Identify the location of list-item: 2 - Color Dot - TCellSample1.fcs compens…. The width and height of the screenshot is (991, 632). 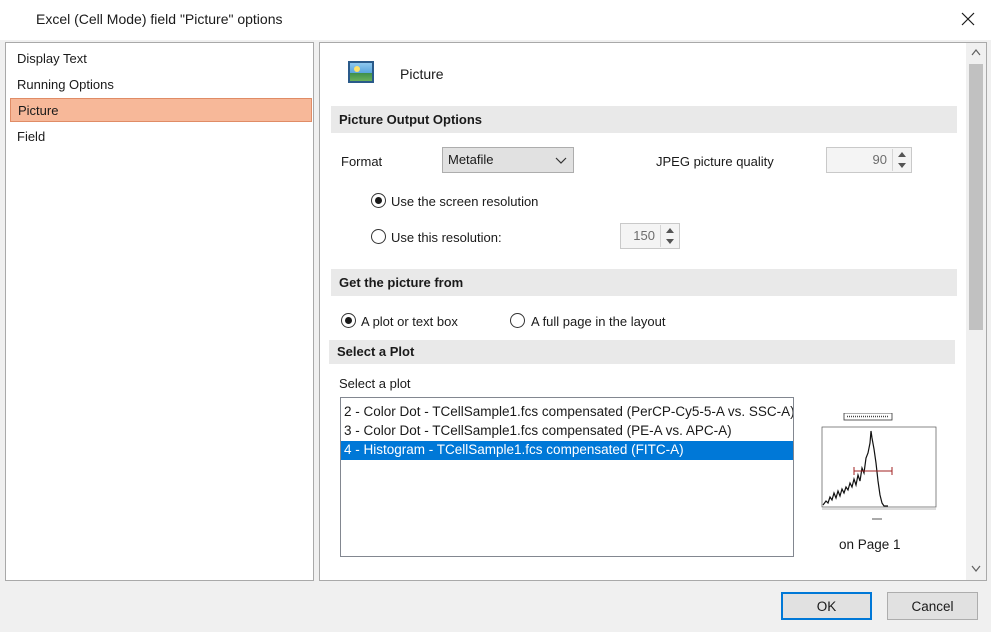
(567, 412).